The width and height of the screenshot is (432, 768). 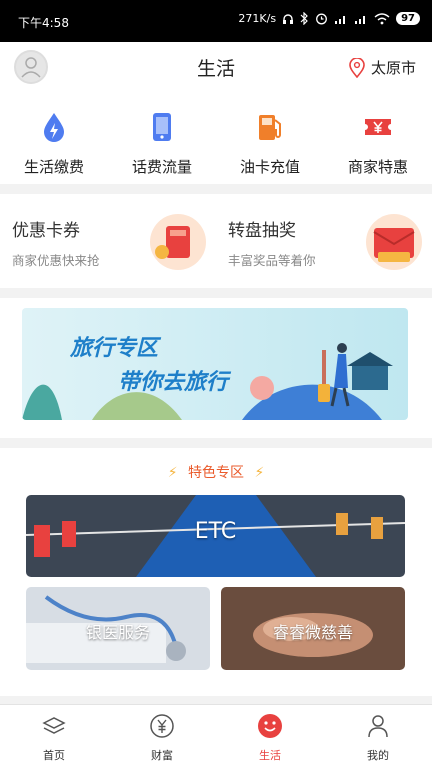 I want to click on tab-wealth: 财富, so click(x=162, y=738).